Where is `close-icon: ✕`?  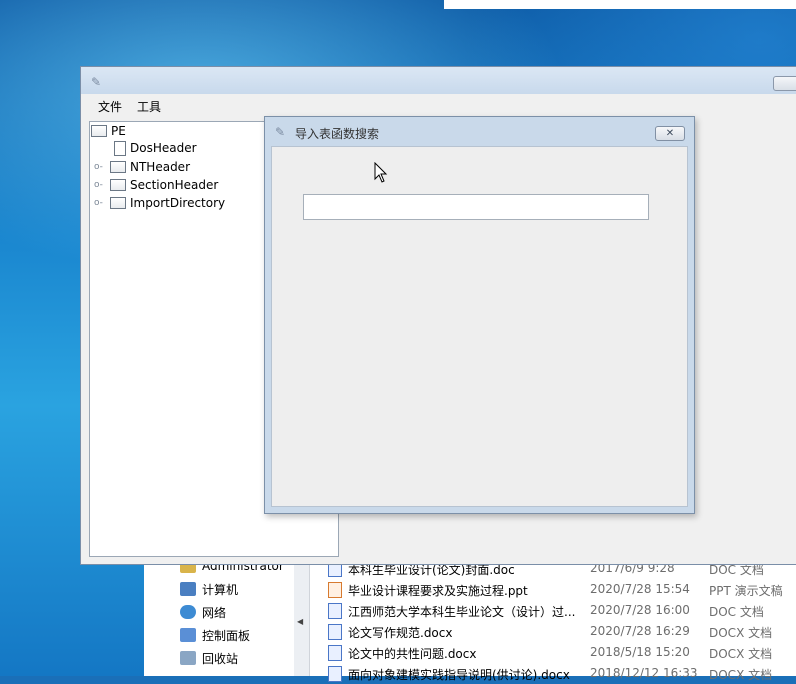 close-icon: ✕ is located at coordinates (670, 133).